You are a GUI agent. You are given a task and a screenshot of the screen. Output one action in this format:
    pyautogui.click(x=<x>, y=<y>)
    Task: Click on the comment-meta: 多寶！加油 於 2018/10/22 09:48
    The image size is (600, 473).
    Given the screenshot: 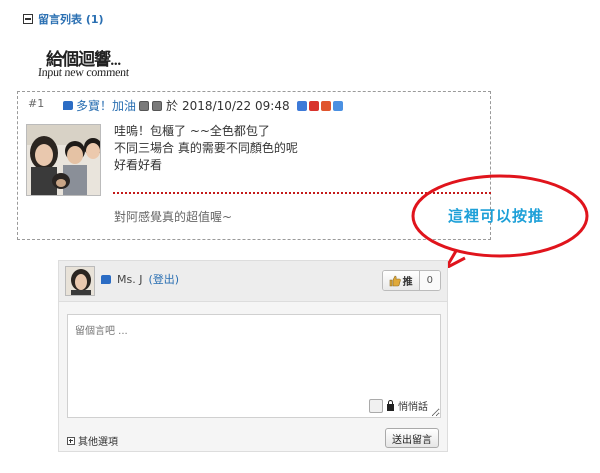 What is the action you would take?
    pyautogui.click(x=203, y=105)
    